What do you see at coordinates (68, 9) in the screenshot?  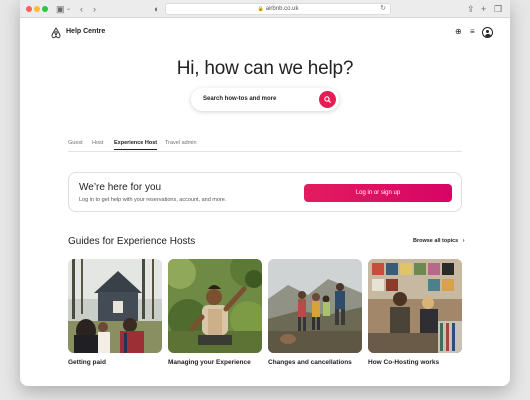 I see `chevron-down-icon: ⌄` at bounding box center [68, 9].